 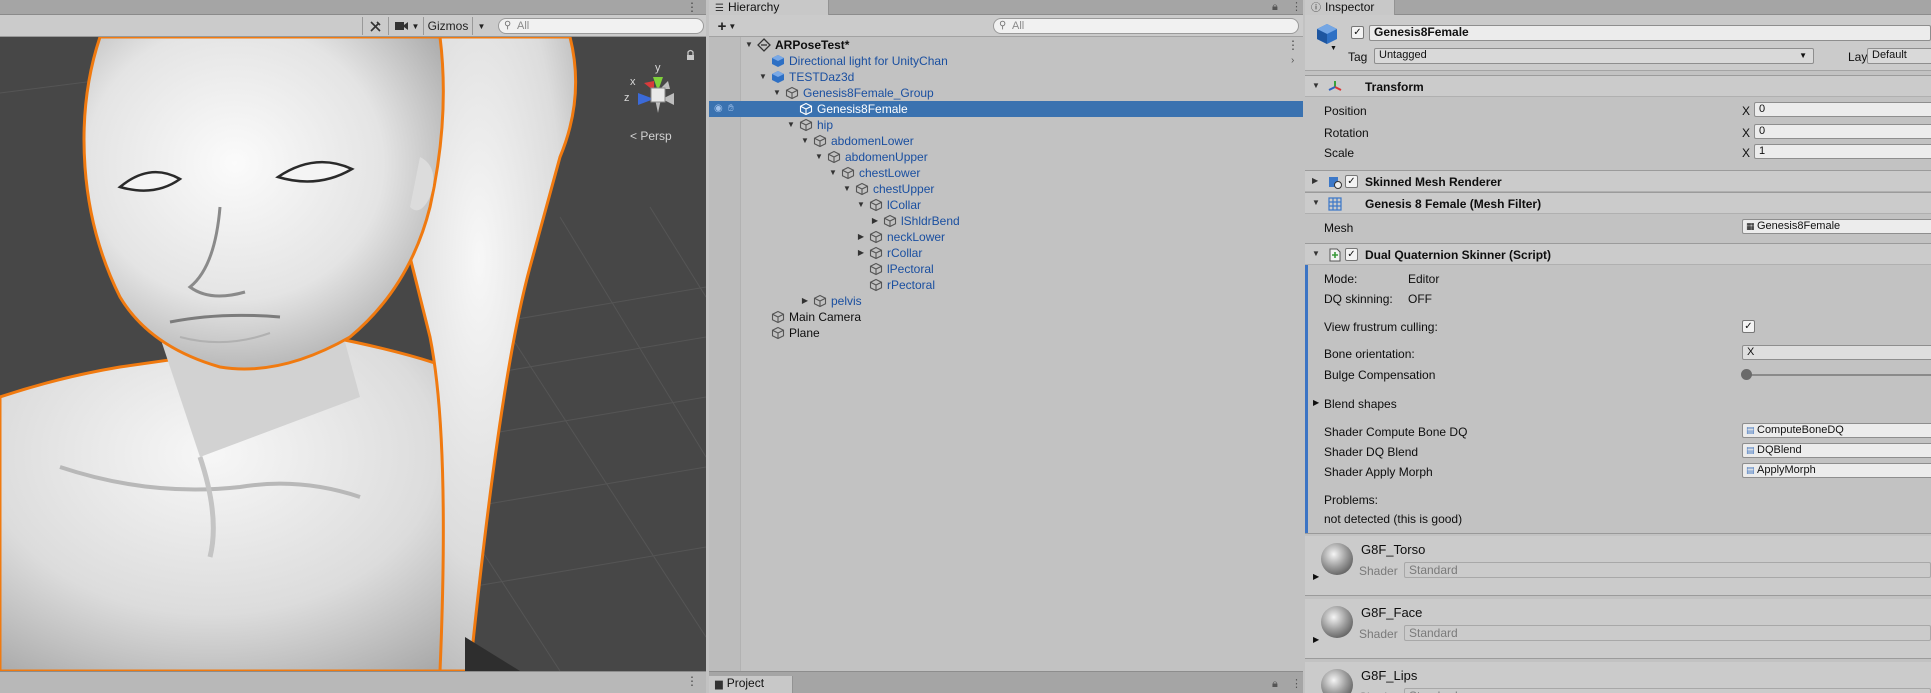 I want to click on hierarchy-row: ▶ lShldrBend, so click(x=1006, y=221).